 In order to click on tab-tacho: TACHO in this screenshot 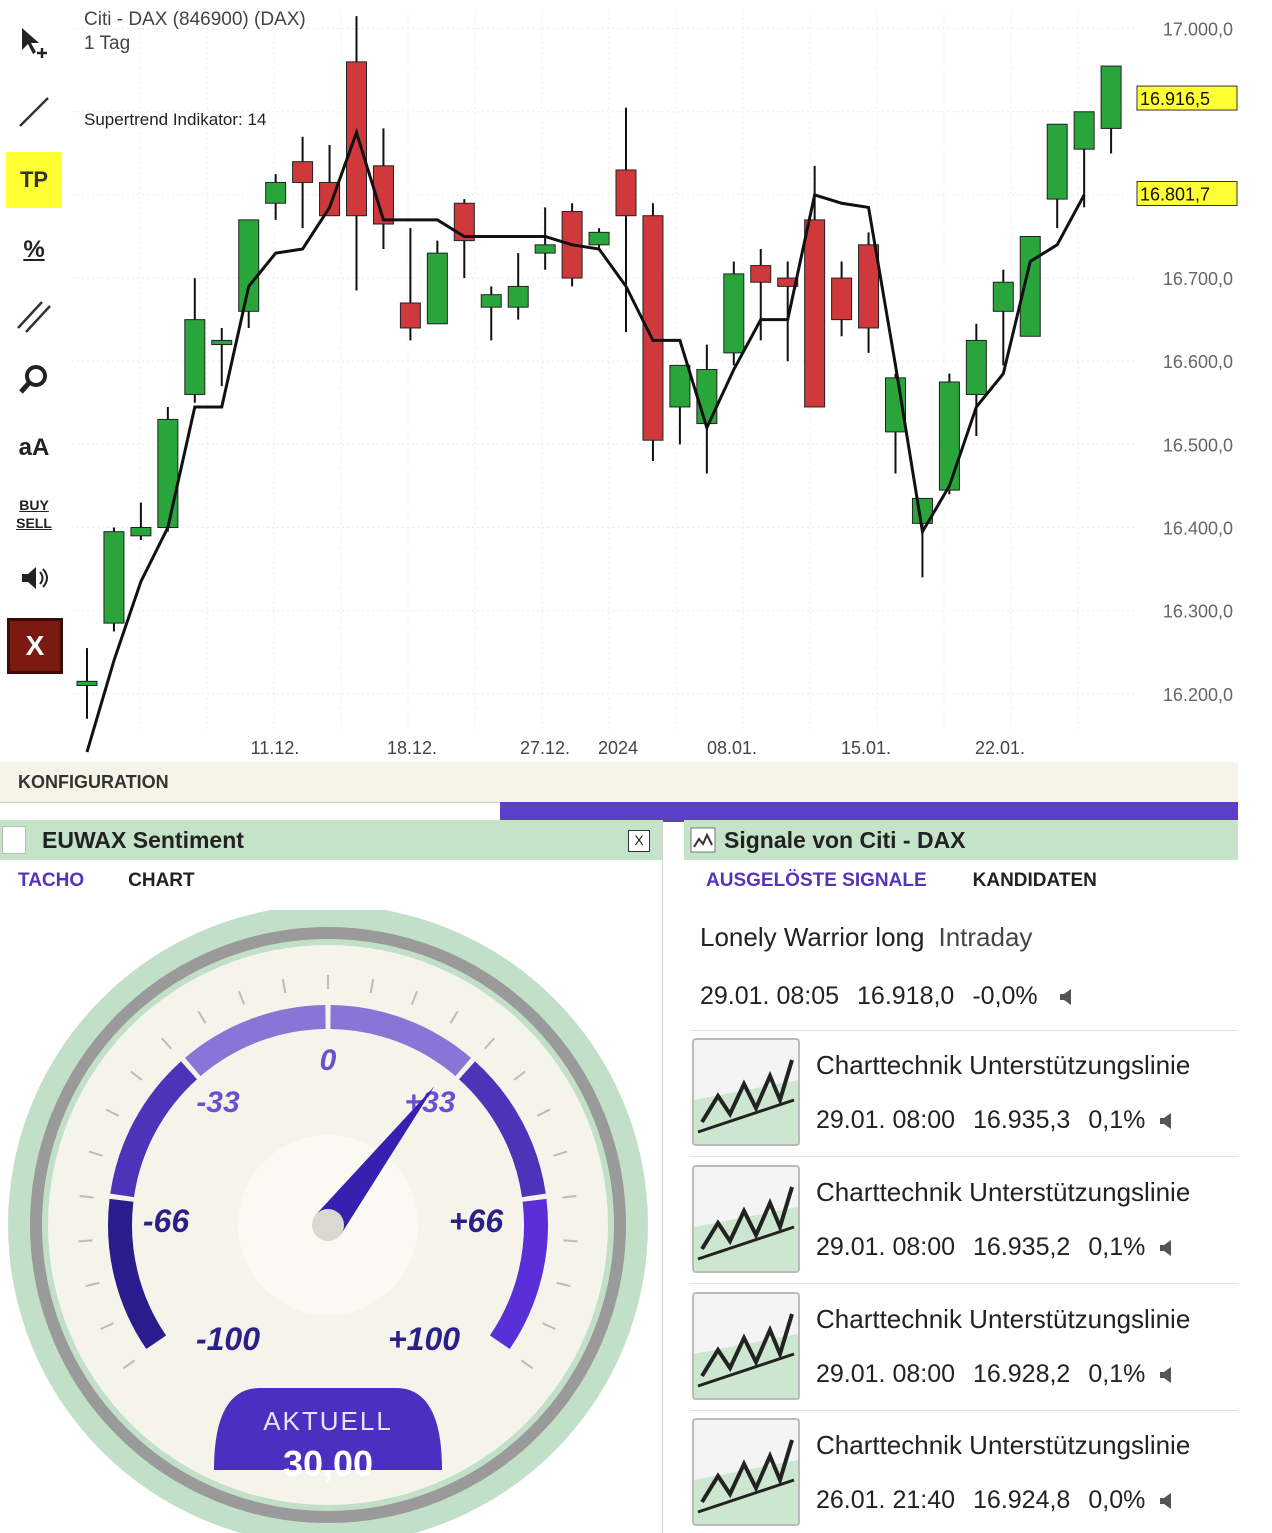, I will do `click(51, 881)`.